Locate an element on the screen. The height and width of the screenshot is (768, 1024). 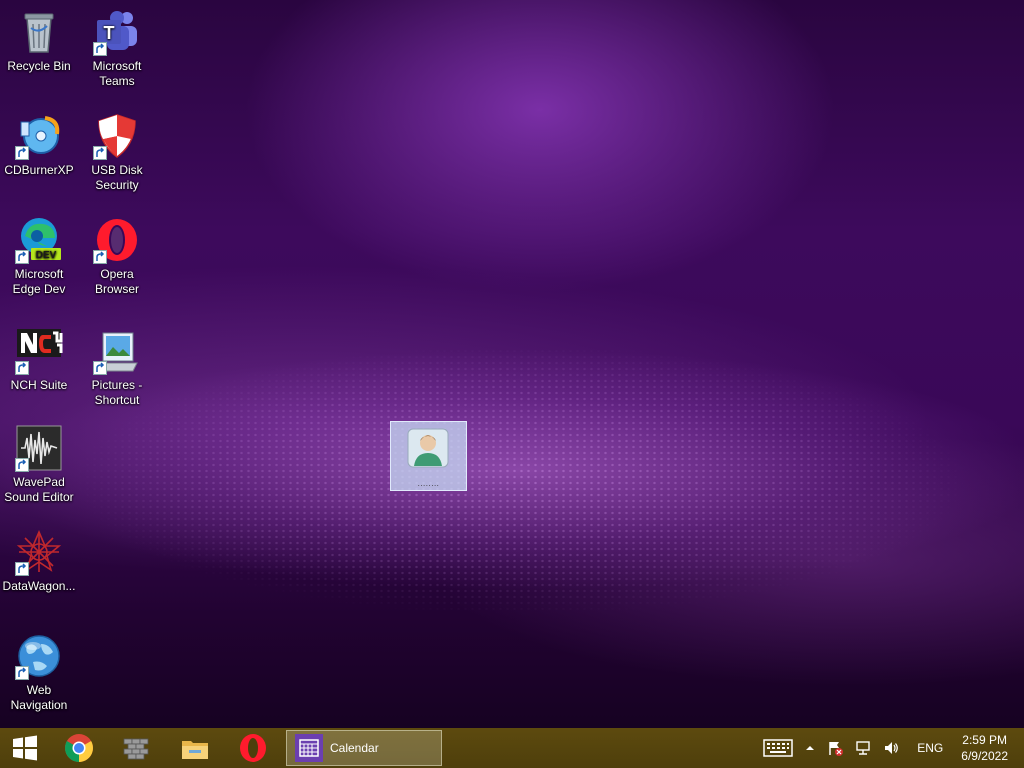
nch-suite-icon is located at coordinates (39, 351).